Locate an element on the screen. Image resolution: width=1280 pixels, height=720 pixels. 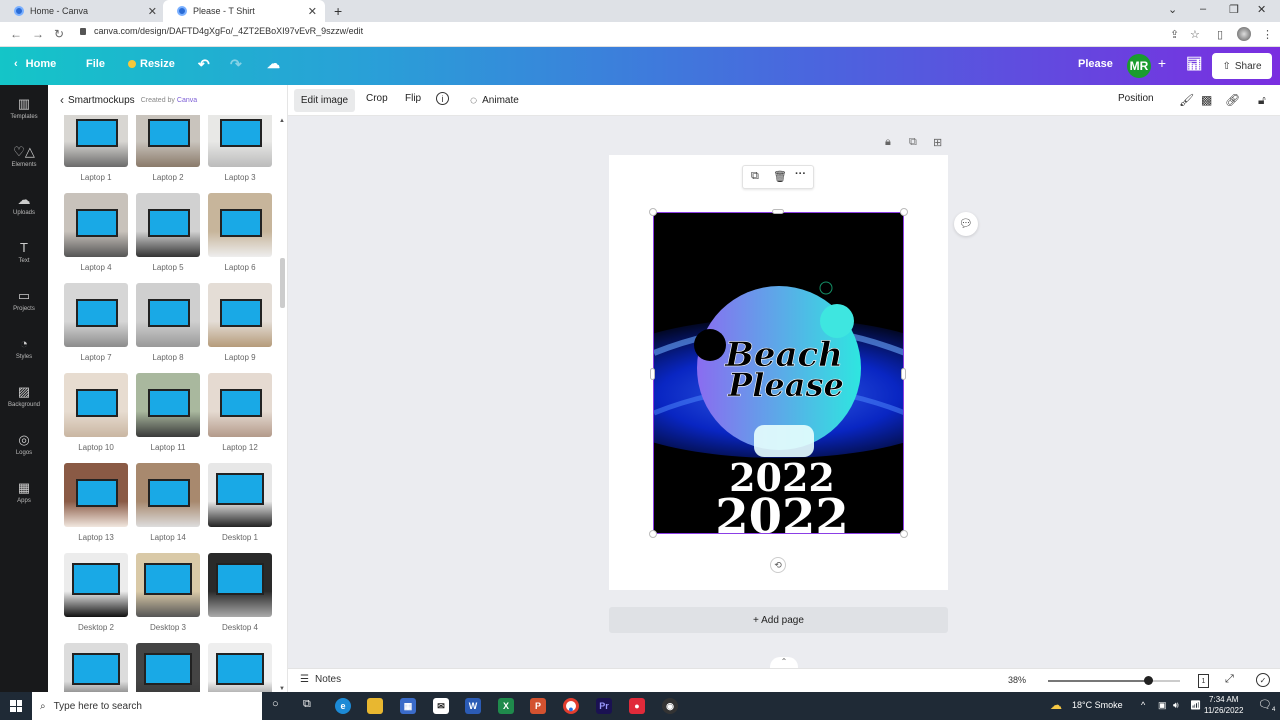
back-chevron-icon: ‹ is located at coordinates (62, 100).